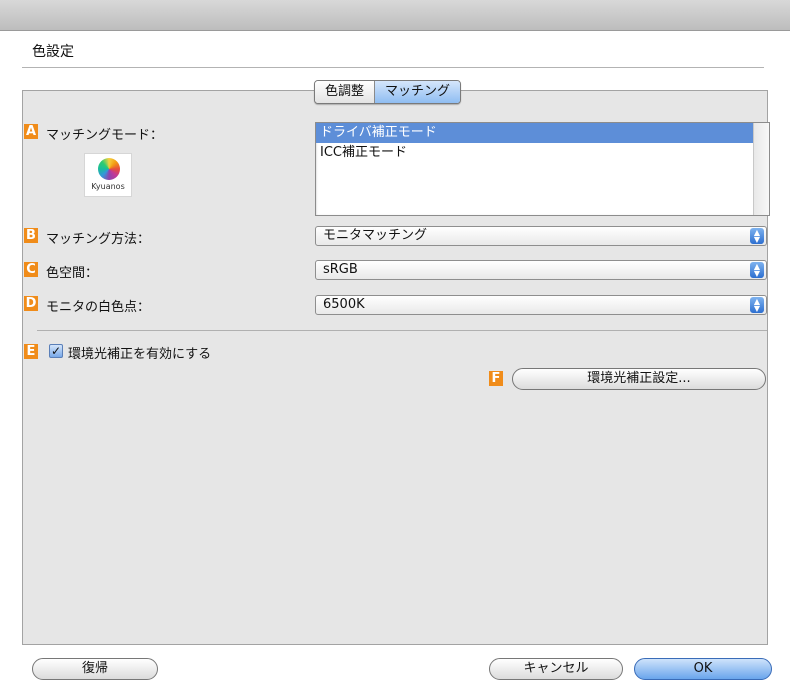 This screenshot has width=790, height=699. What do you see at coordinates (541, 270) in the screenshot?
I see `color-space-select: sRGB ▲ ▼` at bounding box center [541, 270].